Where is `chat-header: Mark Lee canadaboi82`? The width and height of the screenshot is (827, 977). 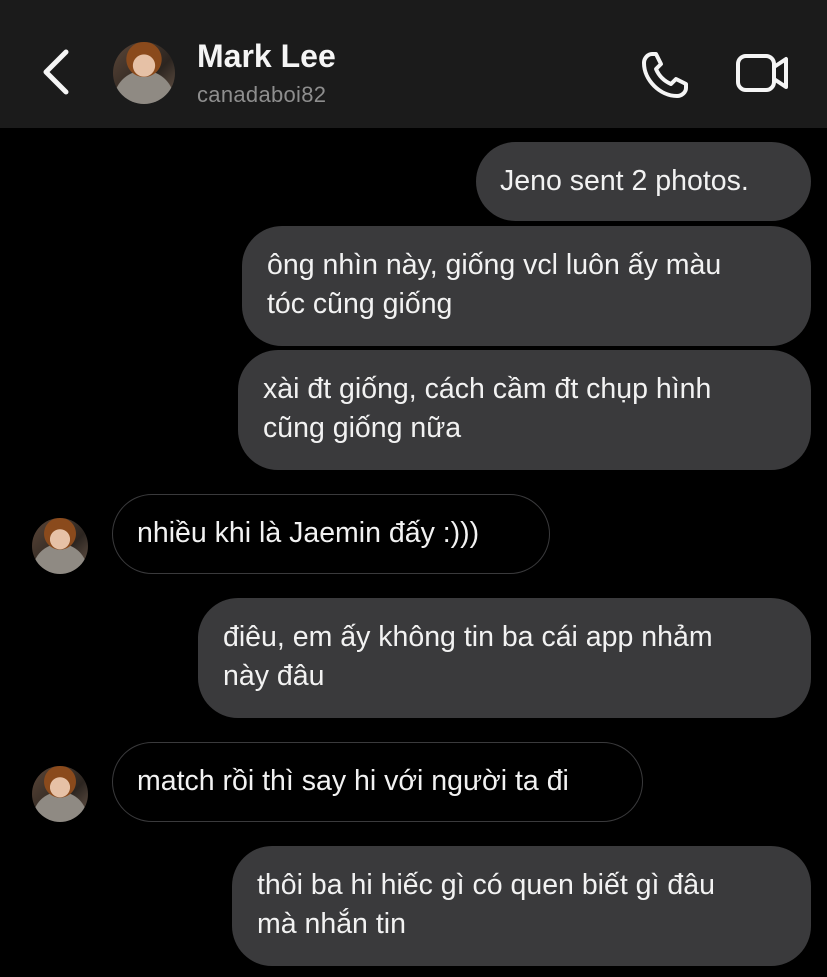
chat-header: Mark Lee canadaboi82 is located at coordinates (413, 64).